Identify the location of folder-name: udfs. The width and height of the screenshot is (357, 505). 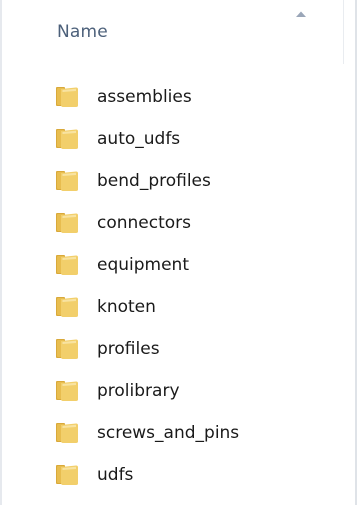
(115, 475).